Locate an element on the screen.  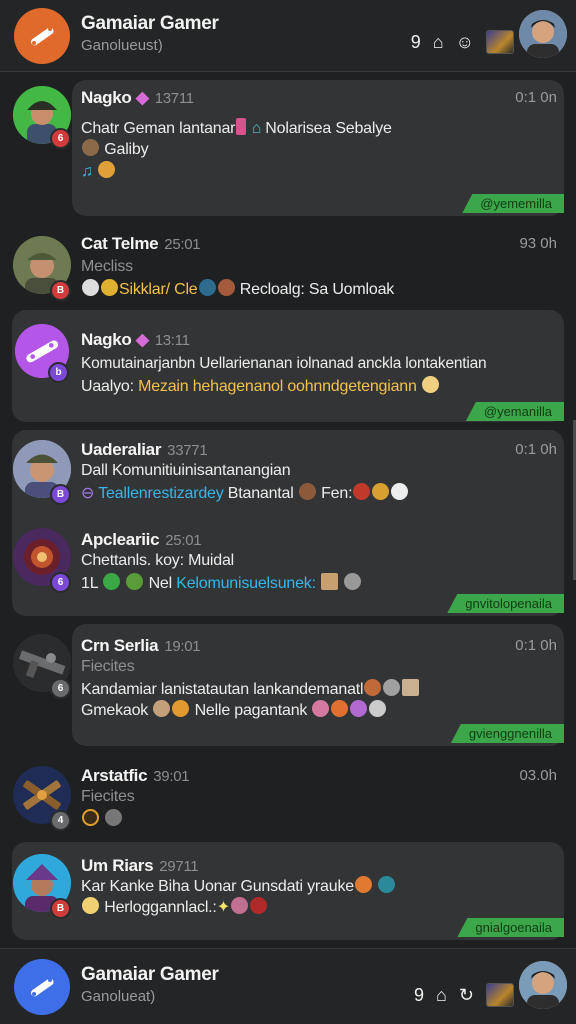
bottom-app-bar: Gamaiar Gamer Ganolueat) 9 ⌂ ↻ is located at coordinates (288, 986).